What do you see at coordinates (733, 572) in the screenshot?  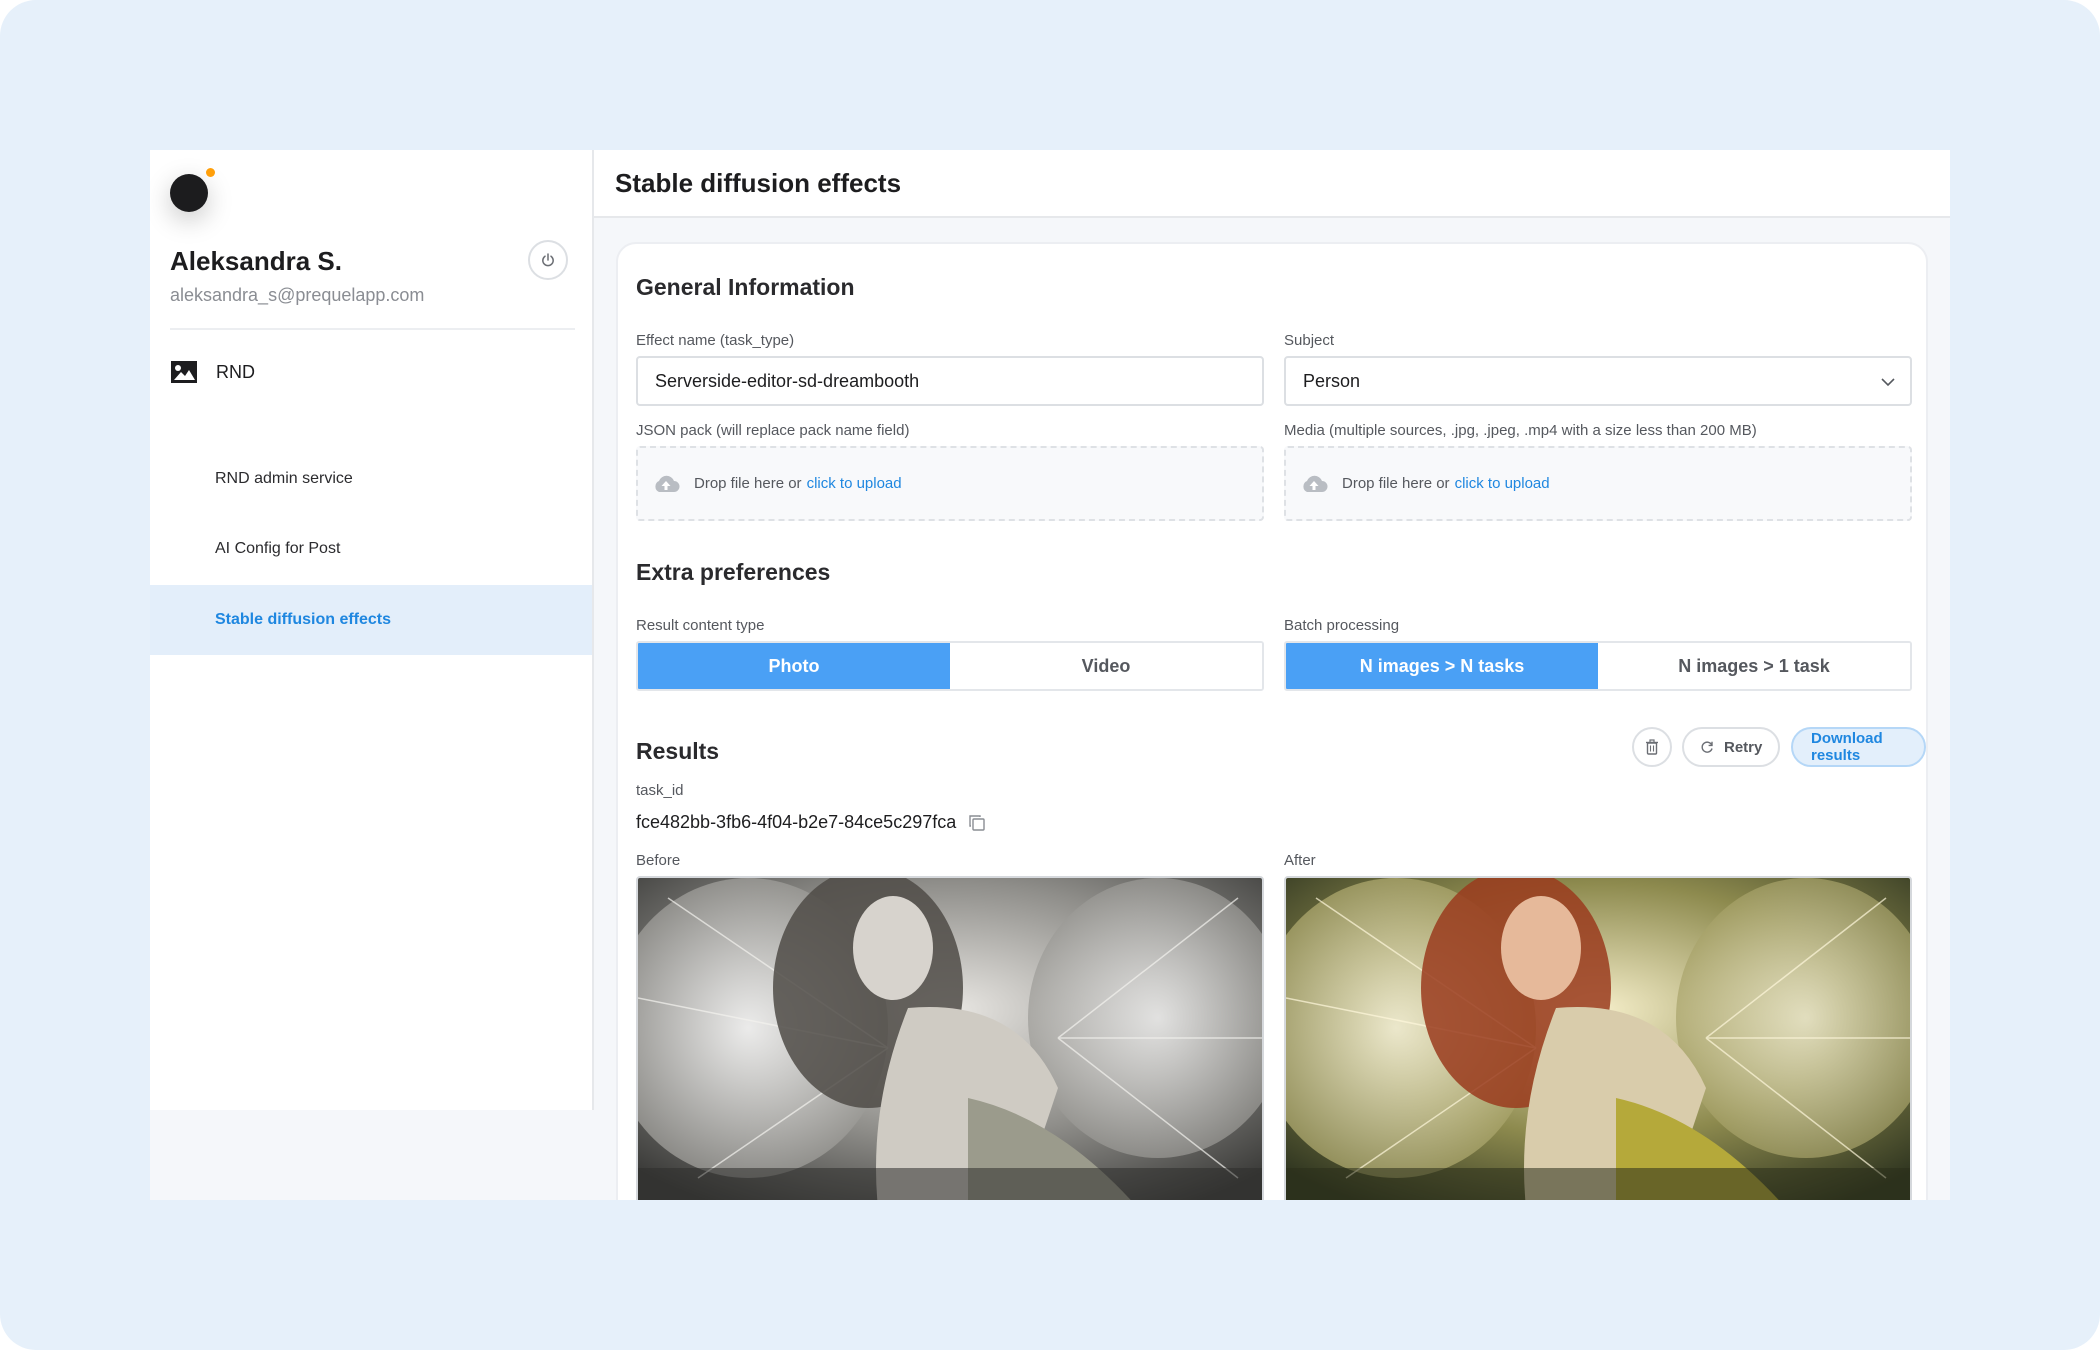 I see `extra-preferences-title: Extra preferences` at bounding box center [733, 572].